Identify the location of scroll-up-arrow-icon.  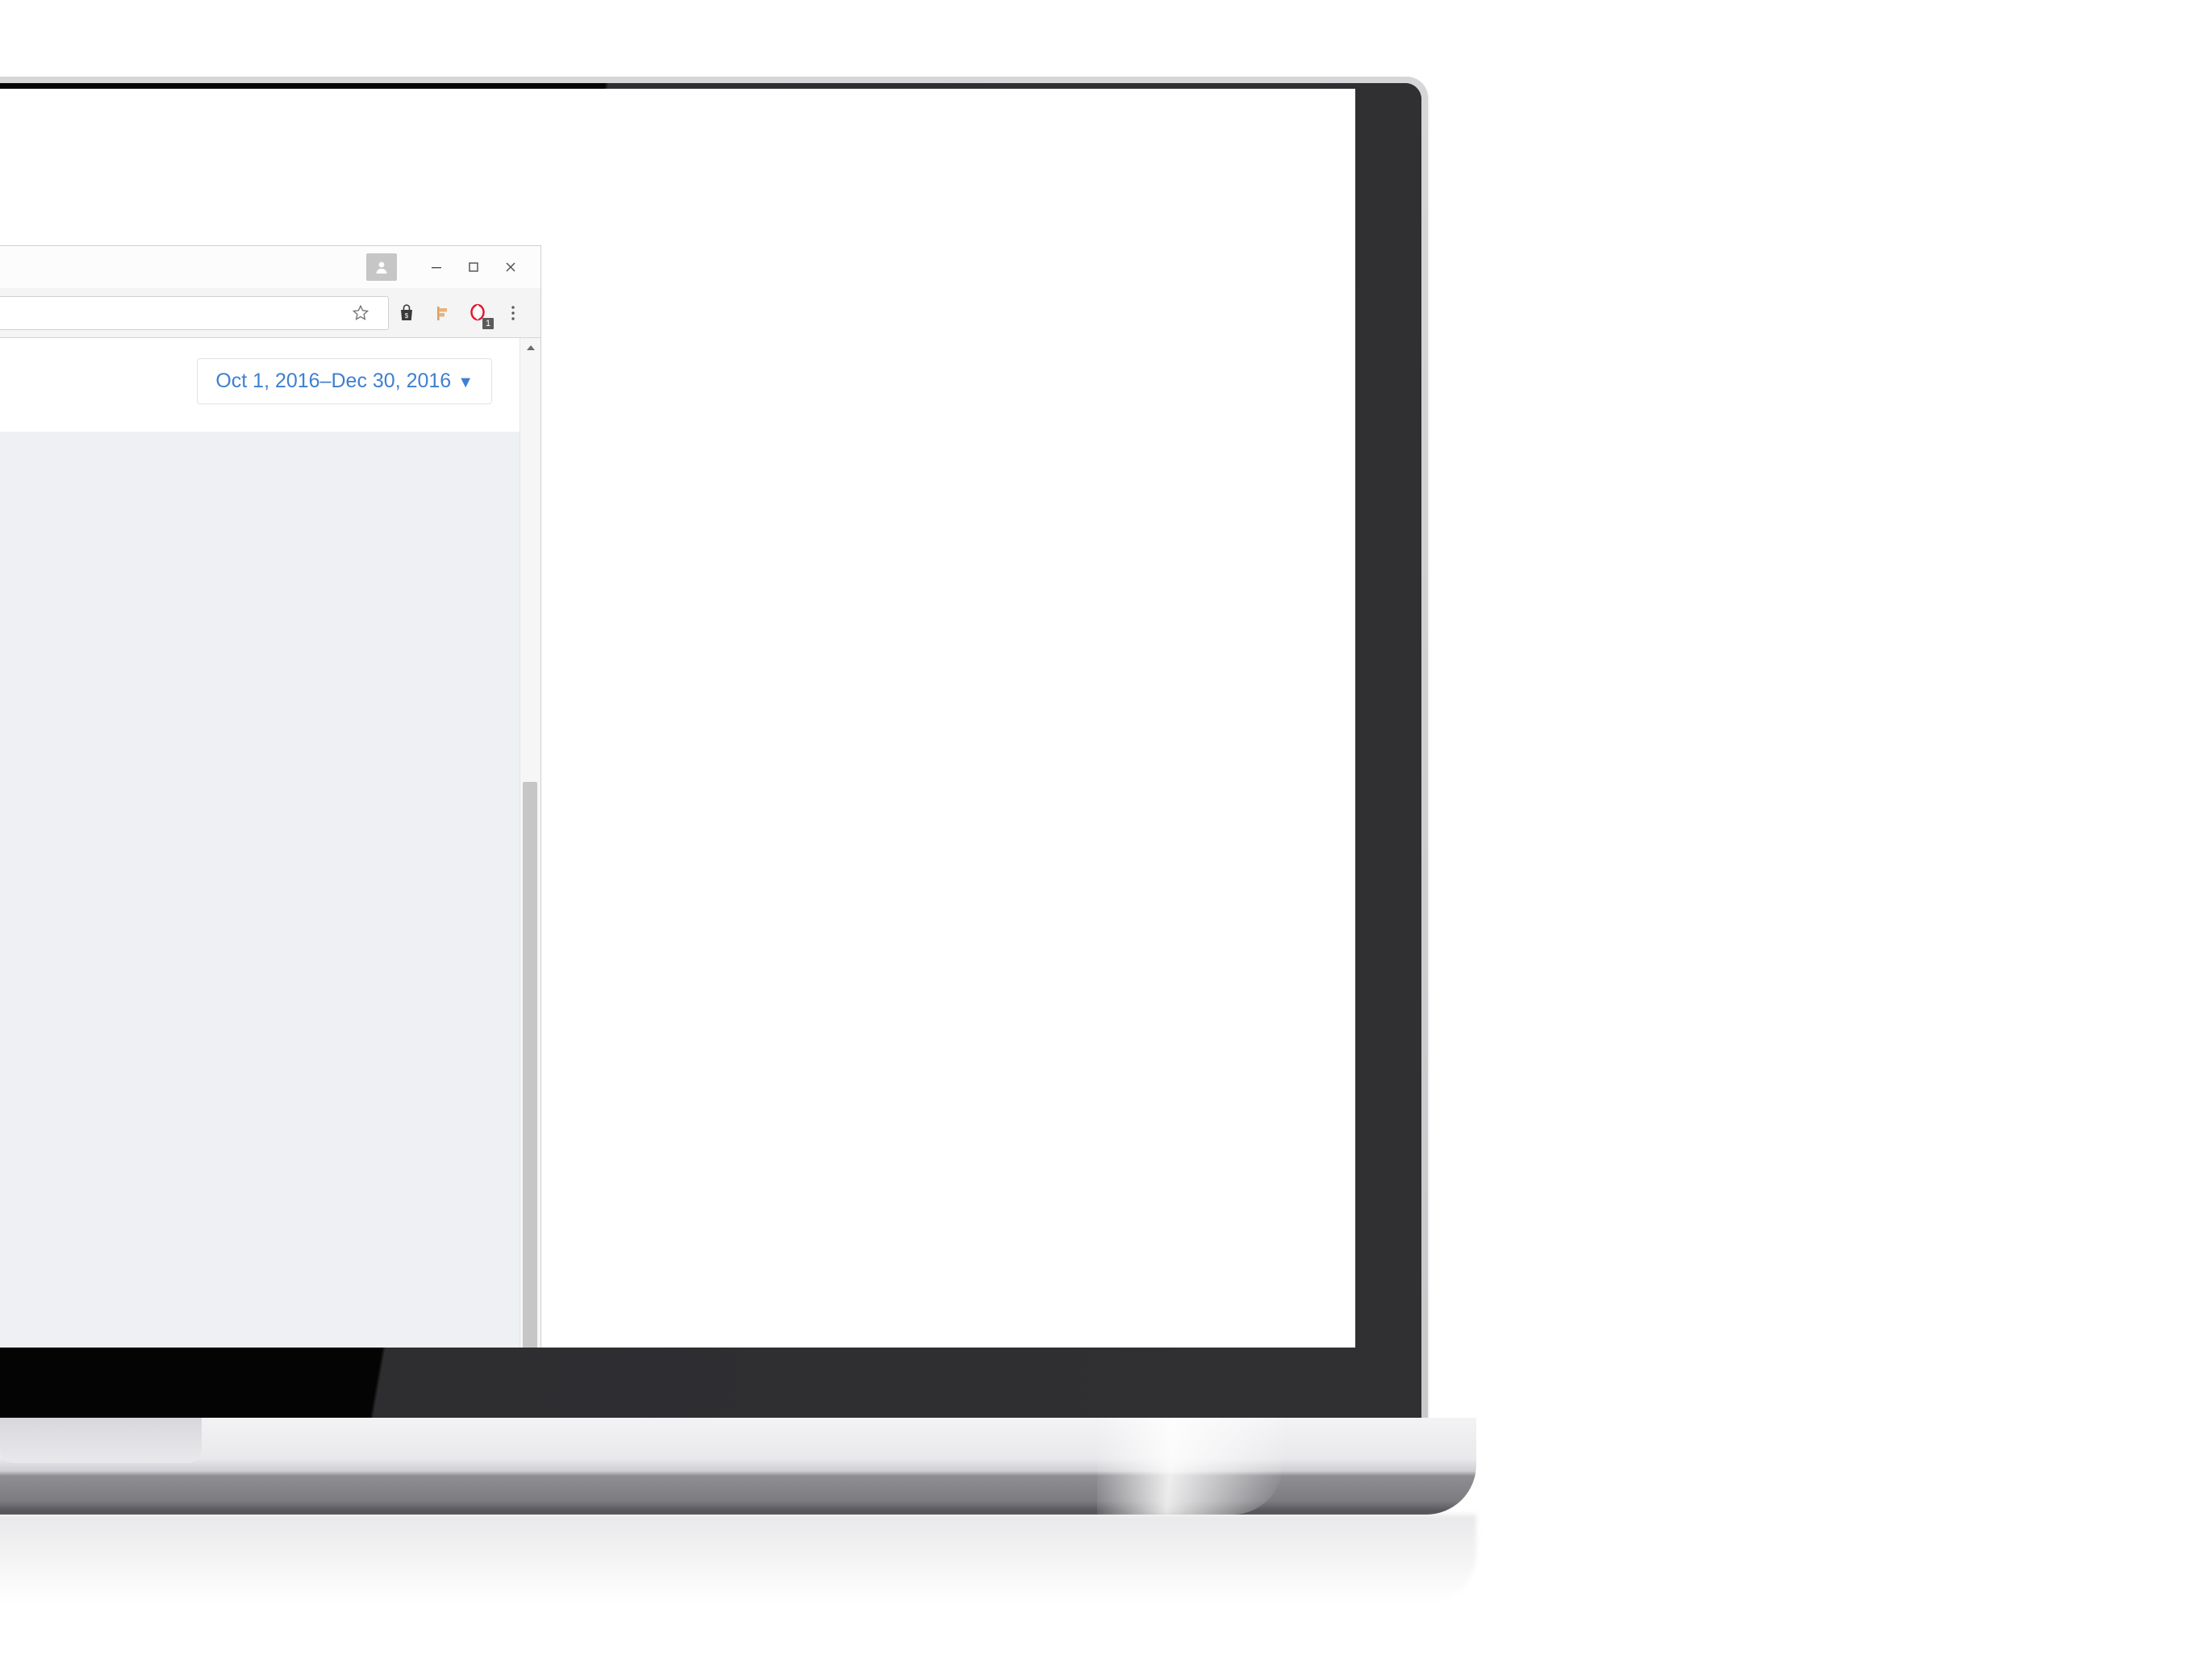
(530, 347).